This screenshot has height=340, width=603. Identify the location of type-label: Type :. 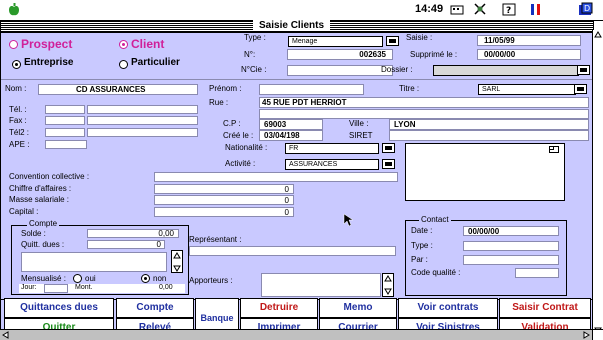
(255, 37).